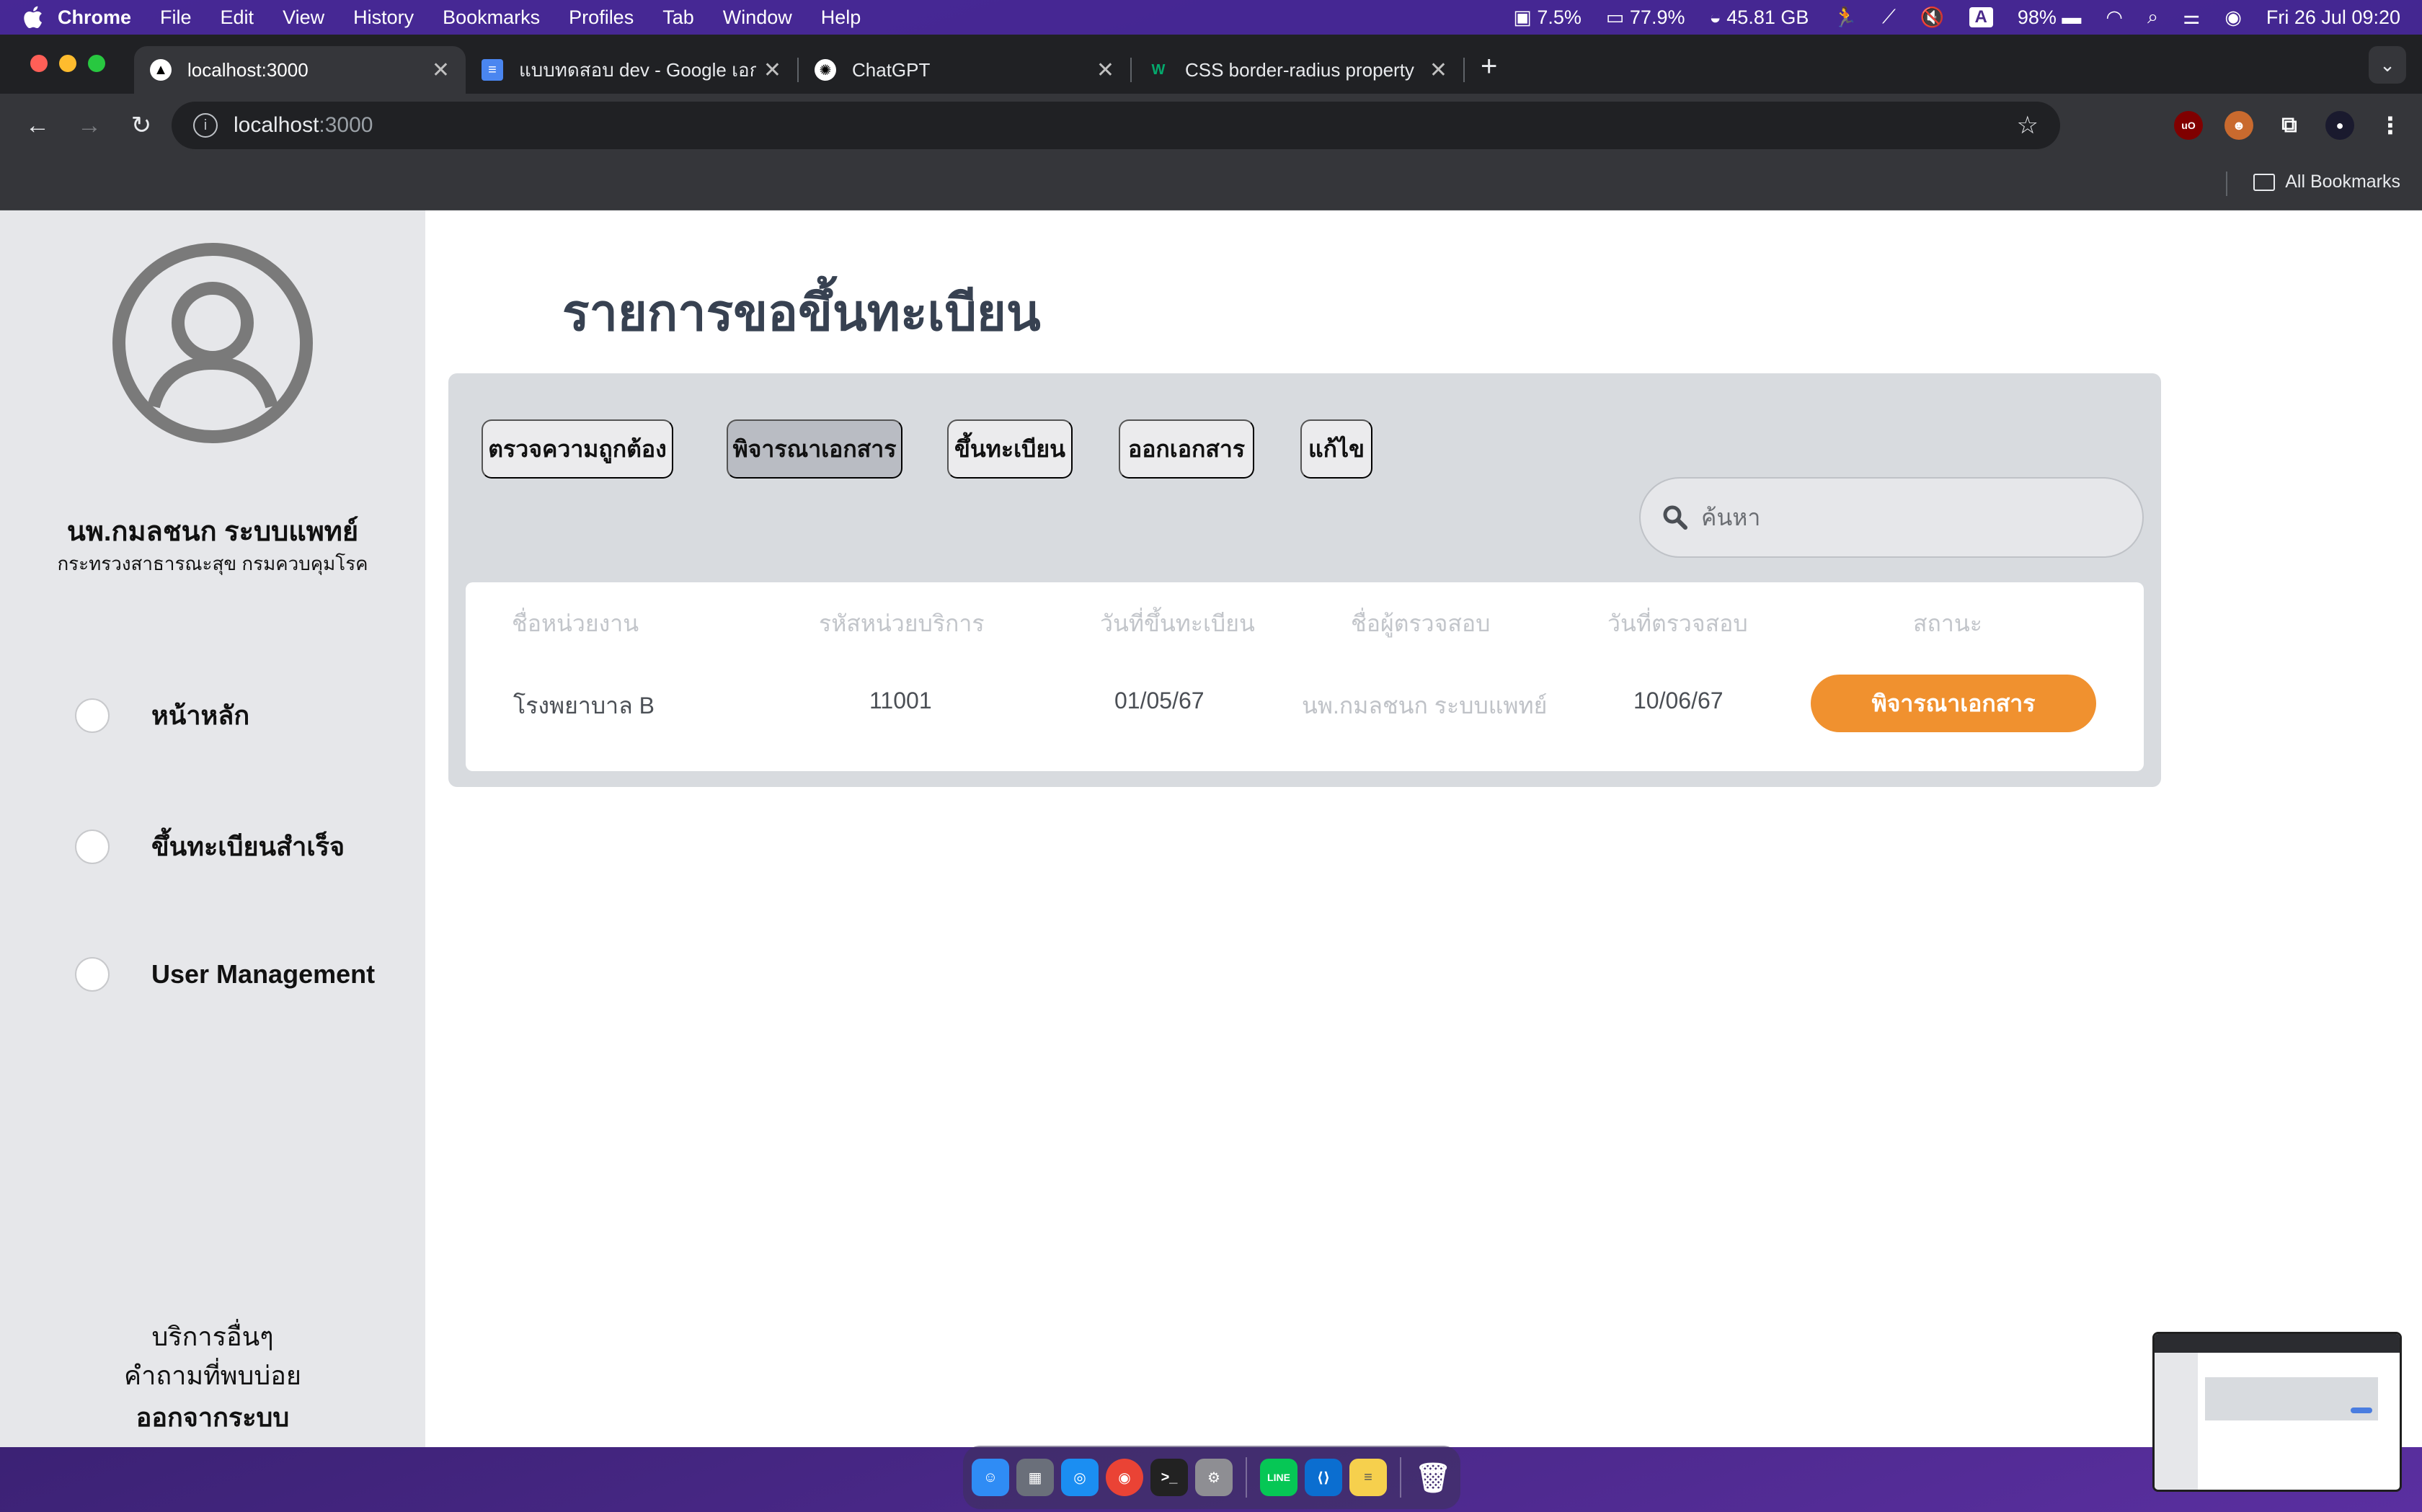 Image resolution: width=2422 pixels, height=1512 pixels. Describe the element at coordinates (2342, 182) in the screenshot. I see `all-bookmarks-label: All Bookmarks` at that location.